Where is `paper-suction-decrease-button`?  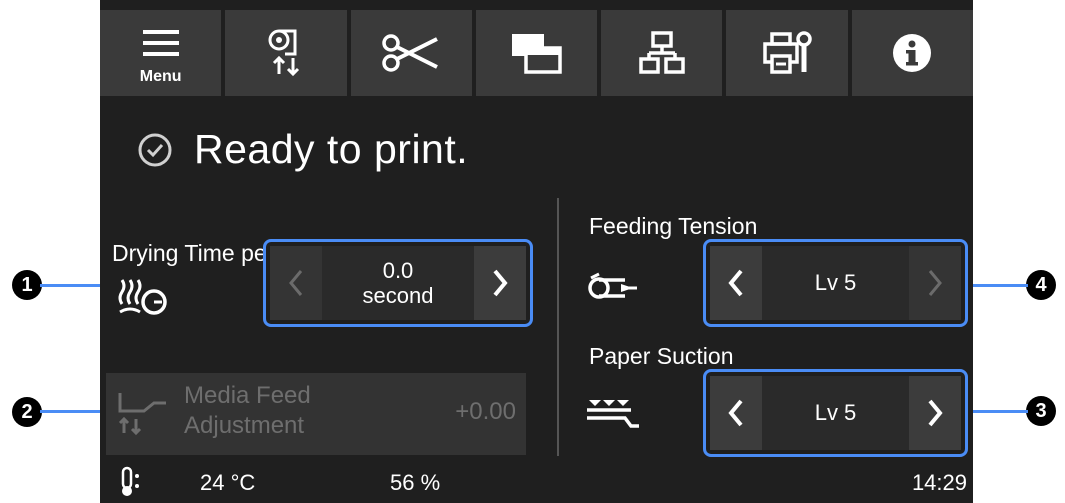 paper-suction-decrease-button is located at coordinates (736, 413).